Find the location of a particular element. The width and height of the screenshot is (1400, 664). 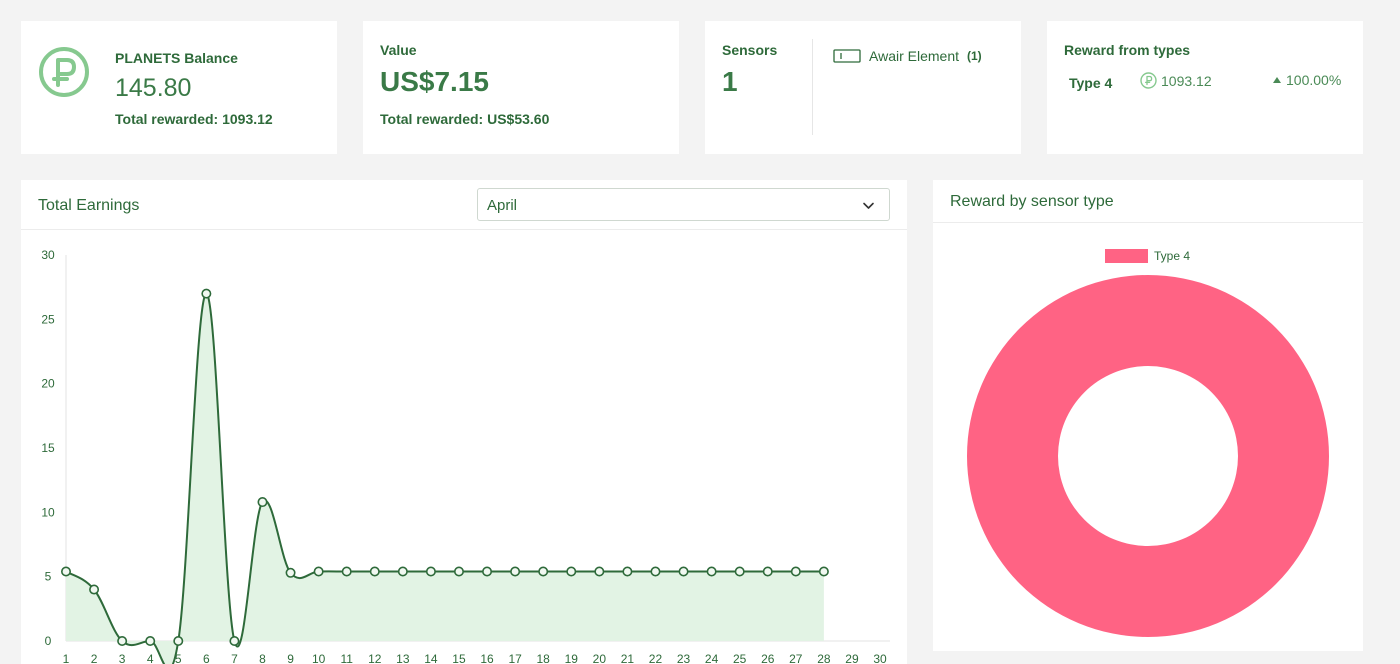

x-tick-label: 17 is located at coordinates (515, 658).